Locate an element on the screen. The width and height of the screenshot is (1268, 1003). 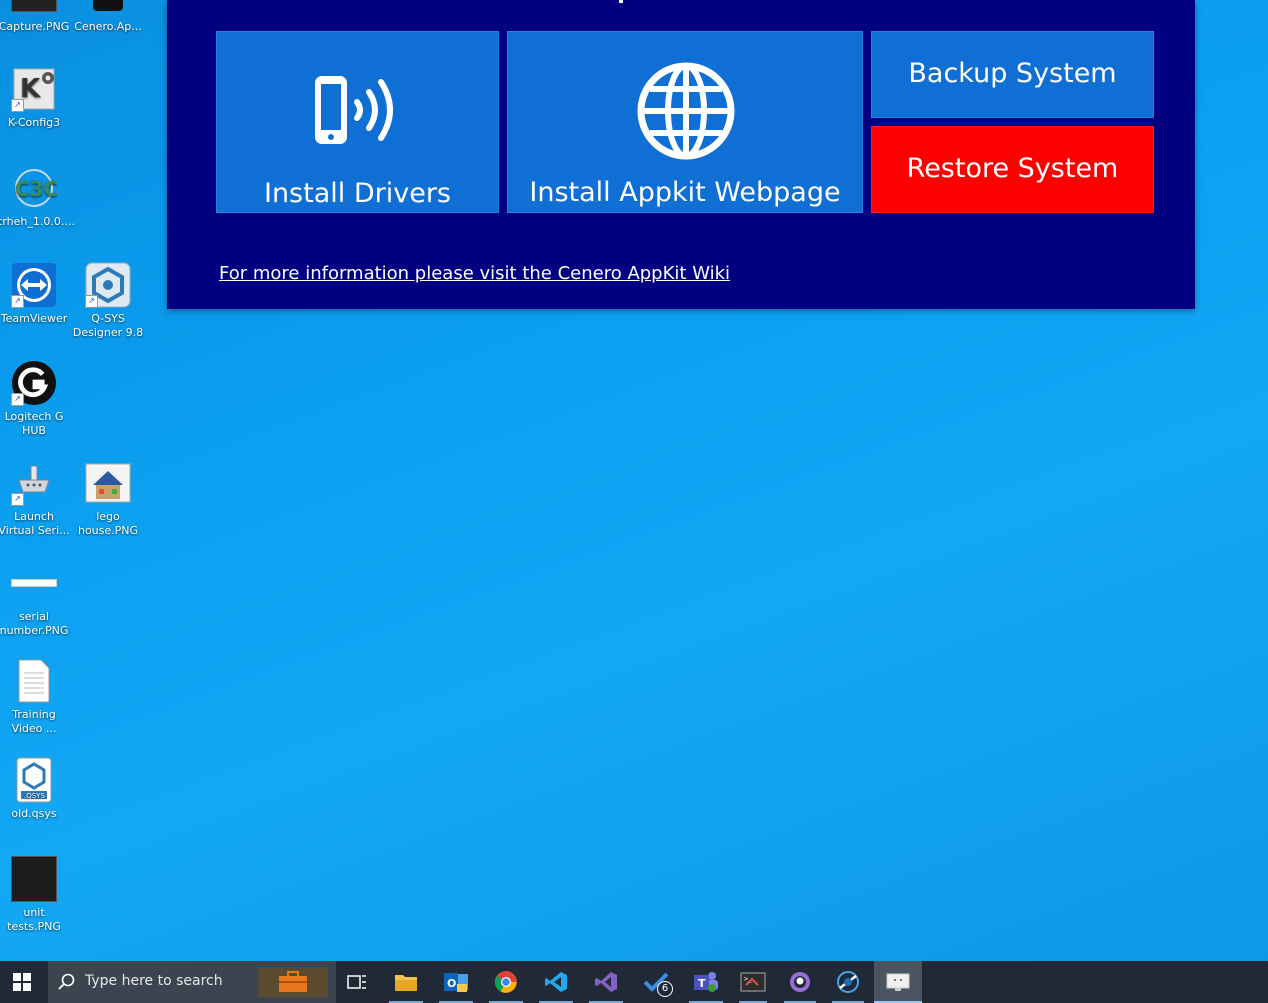
remote-desktop-icon is located at coordinates (898, 982).